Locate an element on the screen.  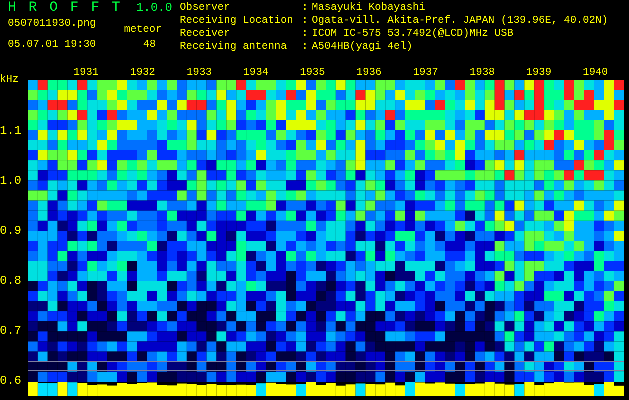
app-version: 1.0.0 is located at coordinates (154, 8).